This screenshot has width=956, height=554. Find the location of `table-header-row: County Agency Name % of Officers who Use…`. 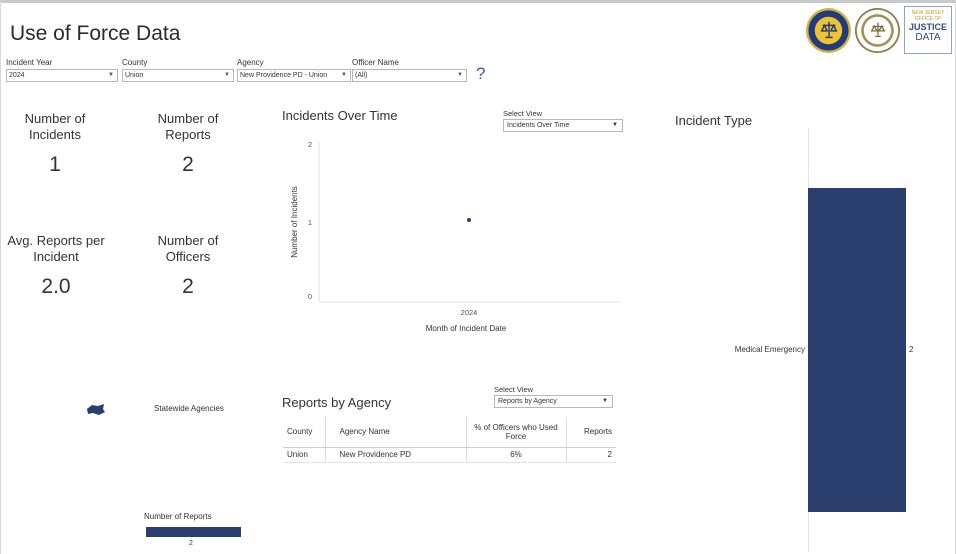

table-header-row: County Agency Name % of Officers who Use… is located at coordinates (449, 432).